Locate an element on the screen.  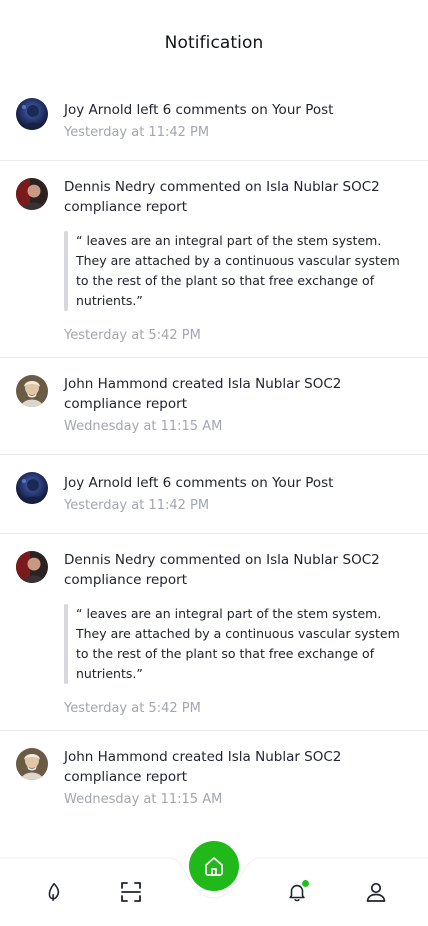
leaf-icon is located at coordinates (54, 892).